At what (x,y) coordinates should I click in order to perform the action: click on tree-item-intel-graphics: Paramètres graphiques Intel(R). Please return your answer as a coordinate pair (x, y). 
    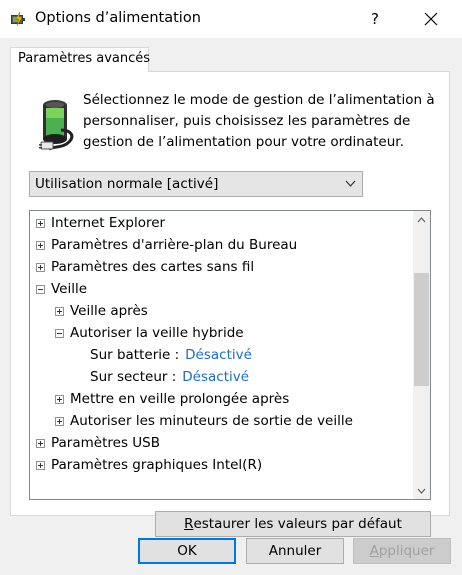
    Looking at the image, I should click on (149, 465).